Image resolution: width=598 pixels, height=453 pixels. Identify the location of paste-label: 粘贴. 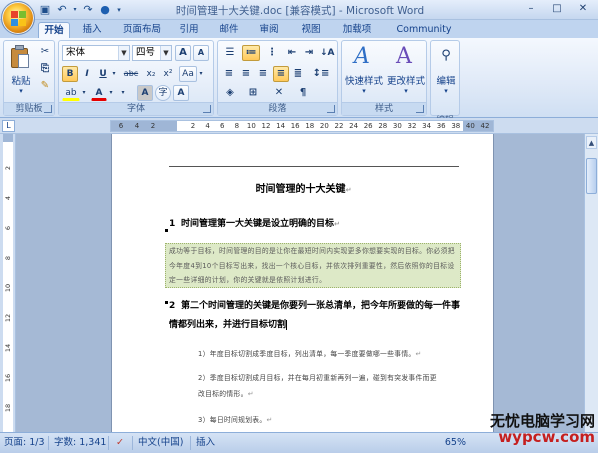
(21, 80).